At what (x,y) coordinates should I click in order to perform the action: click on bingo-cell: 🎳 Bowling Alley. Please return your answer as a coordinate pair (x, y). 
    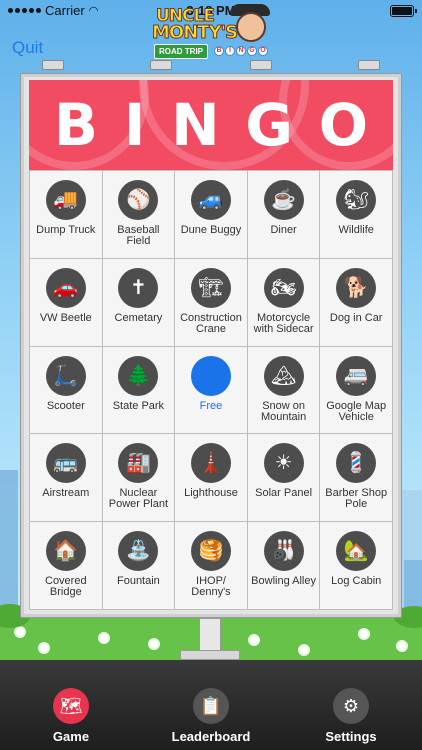
    Looking at the image, I should click on (283, 565).